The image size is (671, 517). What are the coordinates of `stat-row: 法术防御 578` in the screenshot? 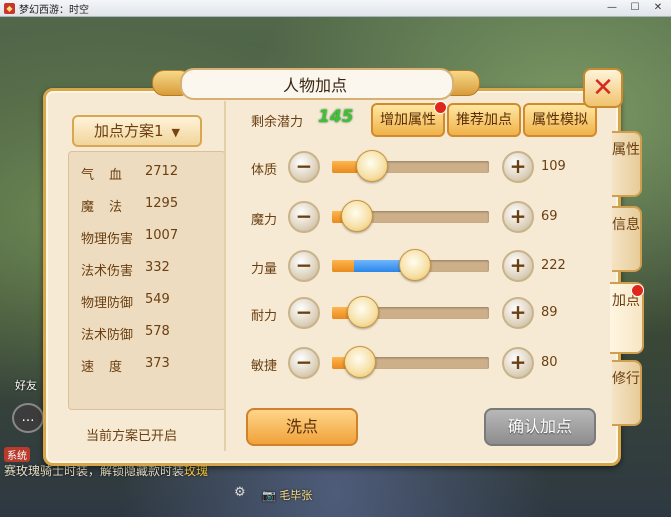 It's located at (125, 334).